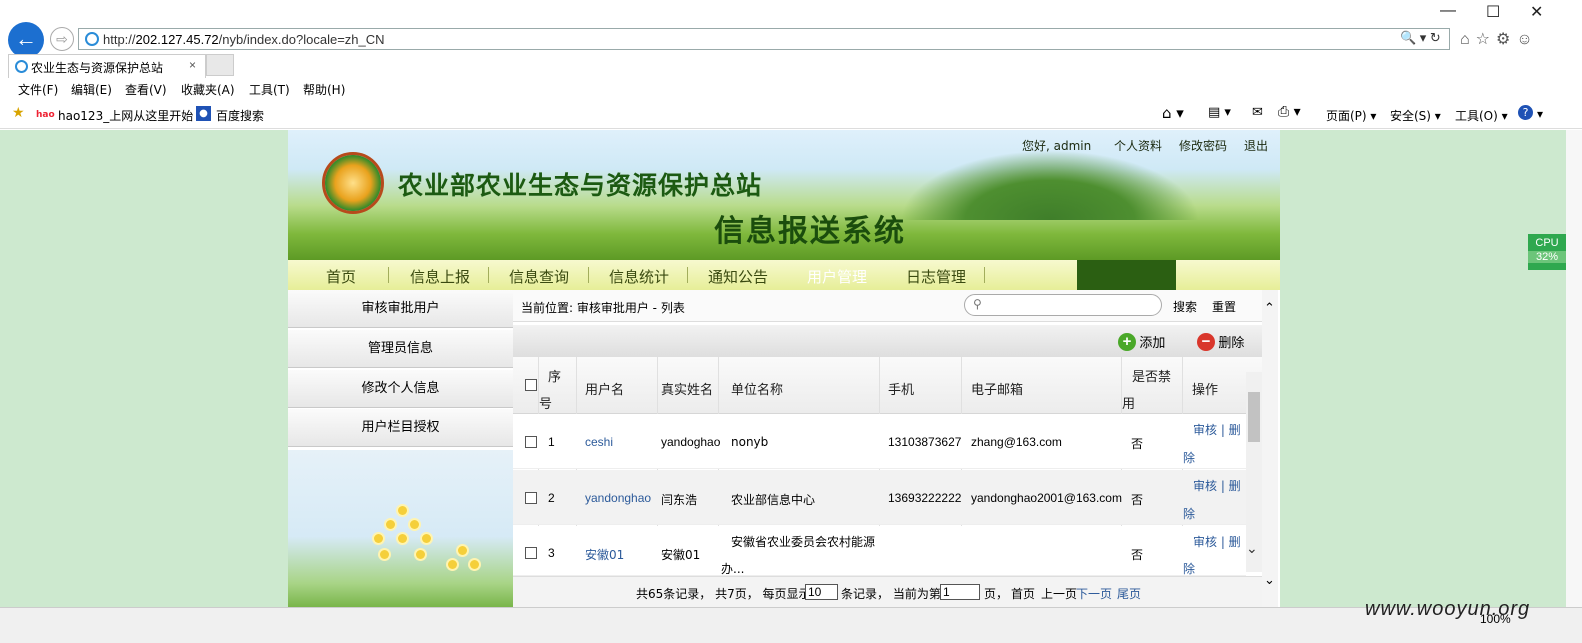 This screenshot has height=643, width=1582. Describe the element at coordinates (599, 442) in the screenshot. I see `cell-username: ceshi` at that location.